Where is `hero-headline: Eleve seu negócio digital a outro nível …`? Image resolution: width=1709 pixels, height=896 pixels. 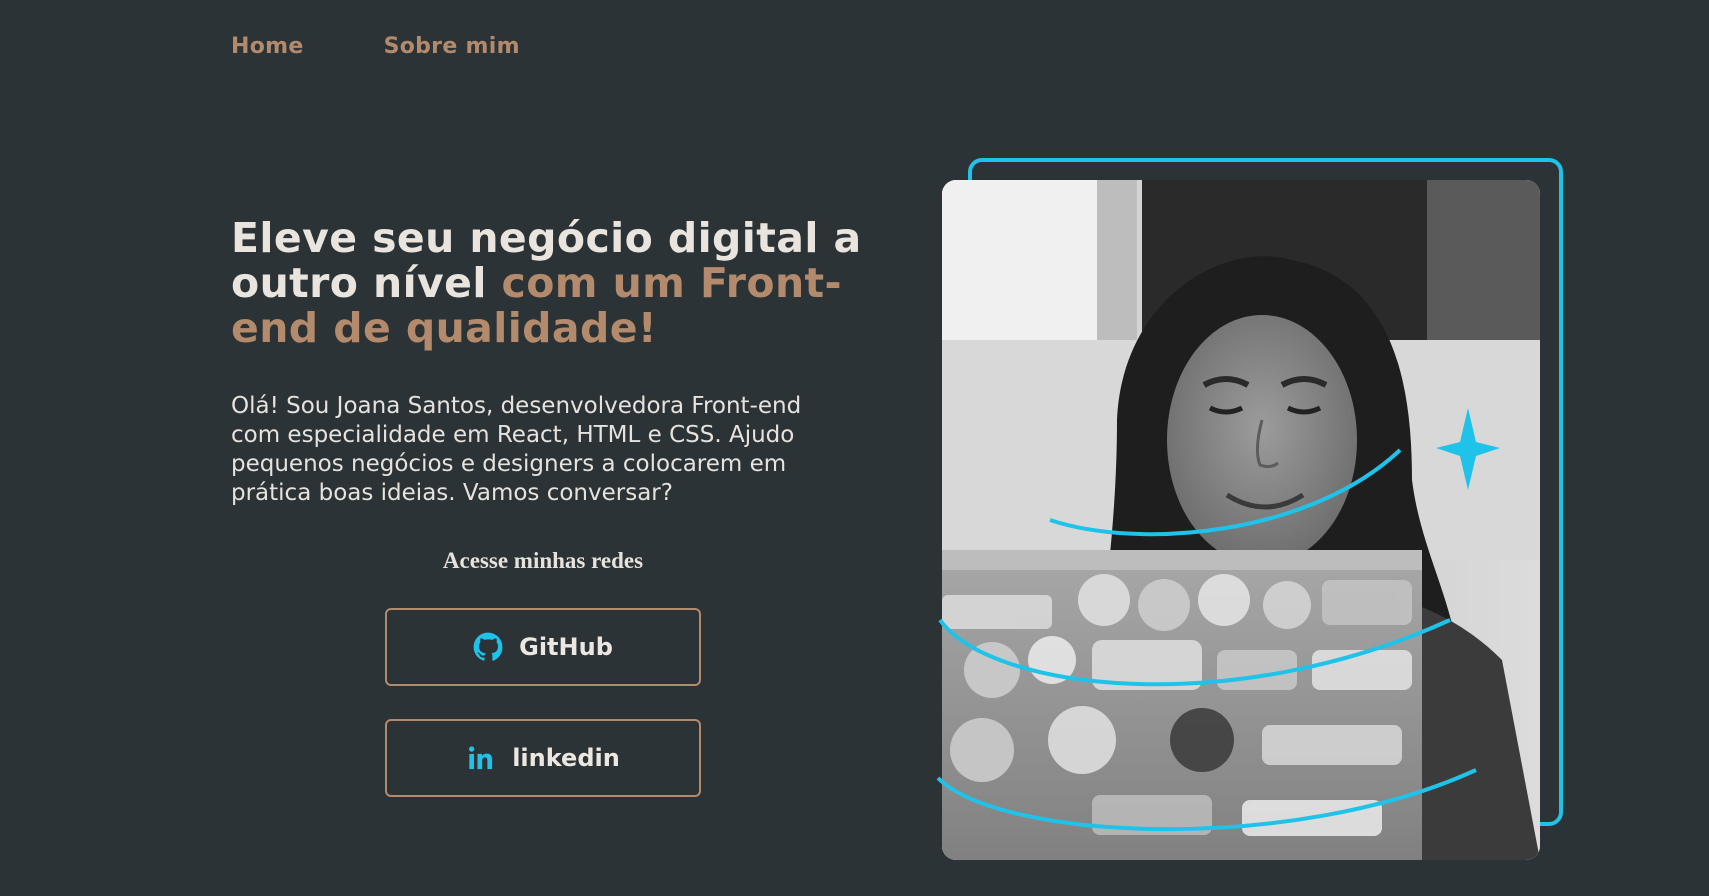 hero-headline: Eleve seu negócio digital a outro nível … is located at coordinates (551, 283).